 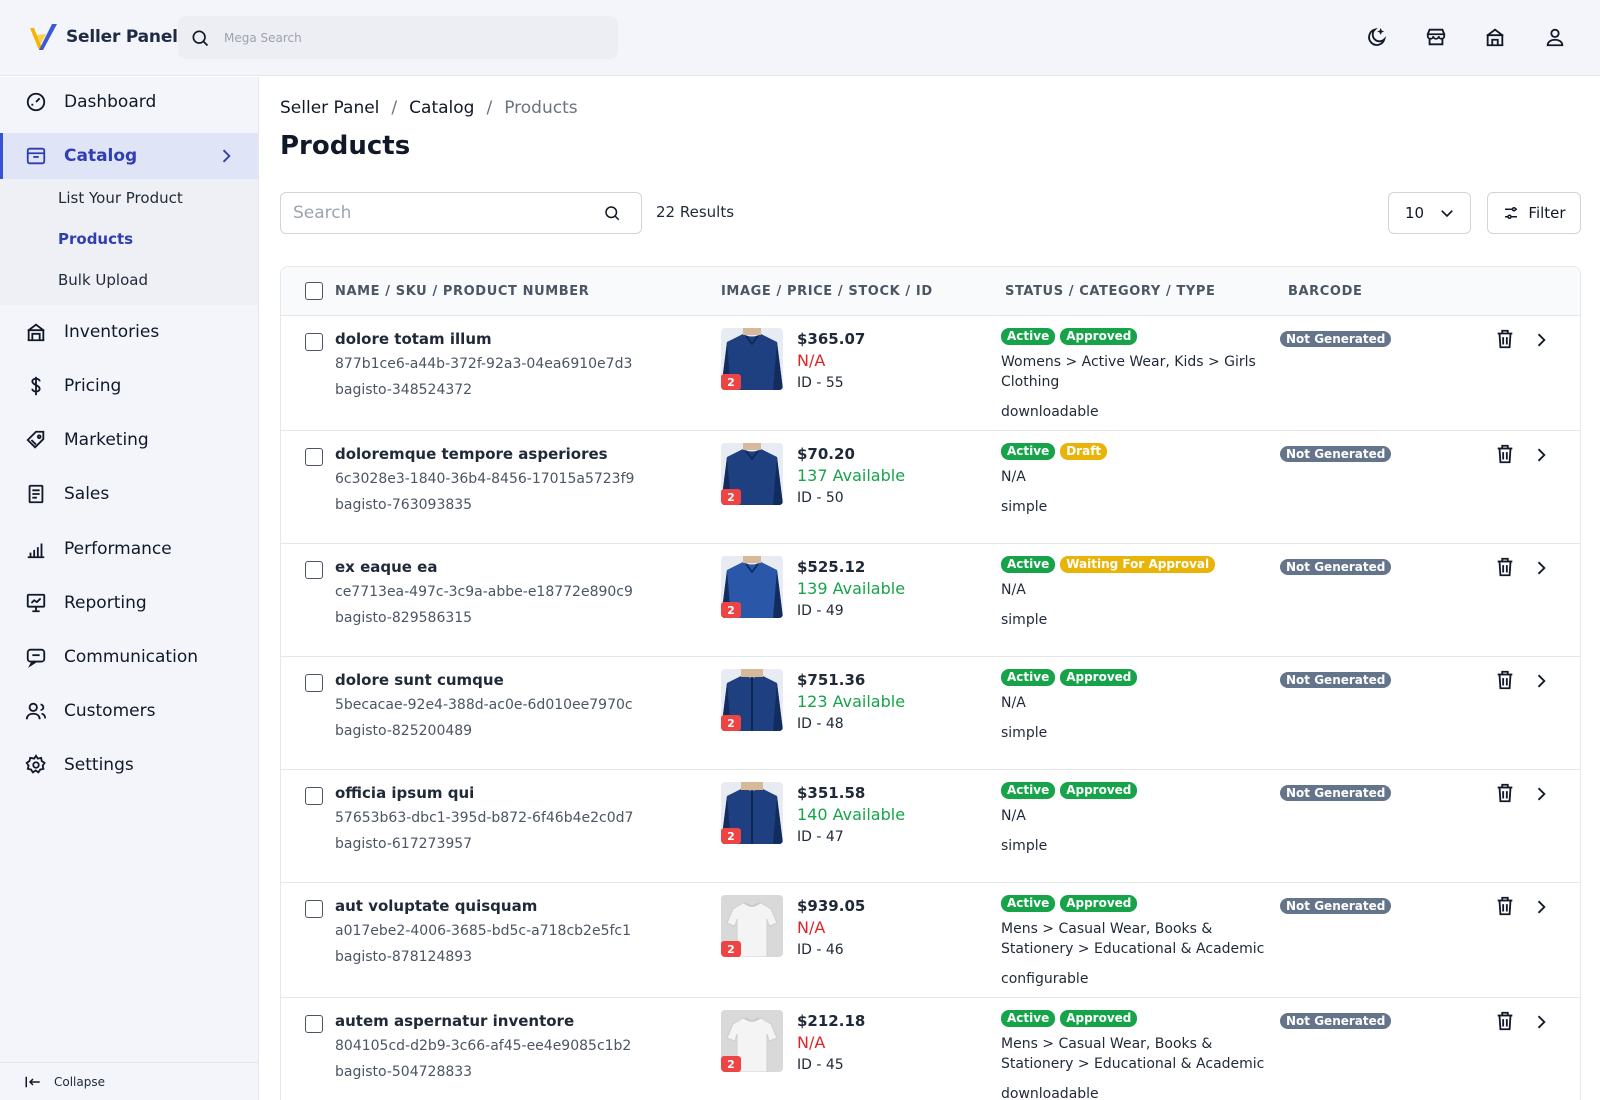 I want to click on column-header-name: Name / SKU / Product Number, so click(x=462, y=291).